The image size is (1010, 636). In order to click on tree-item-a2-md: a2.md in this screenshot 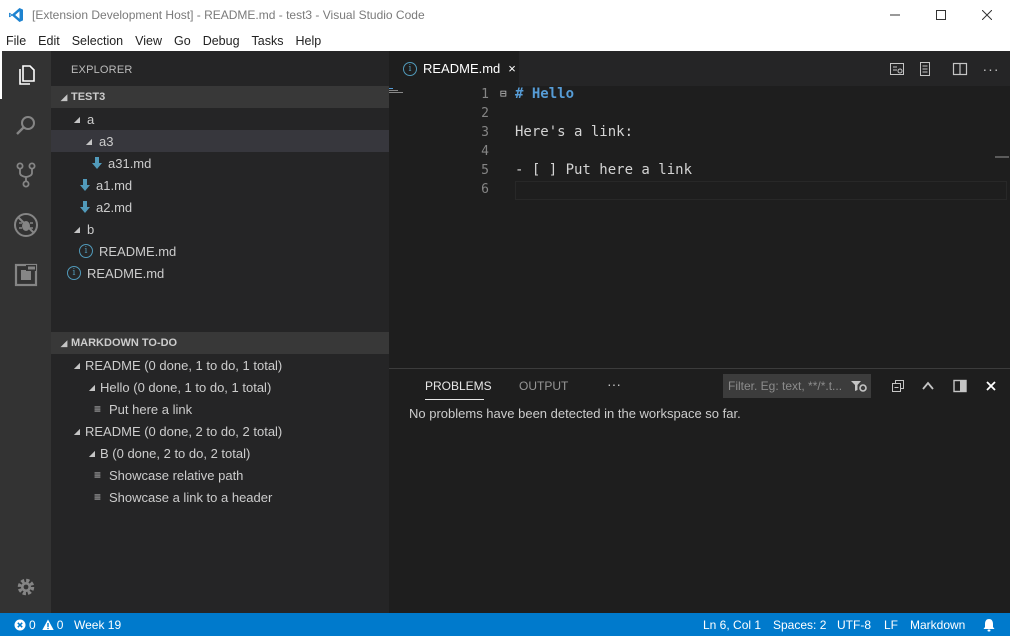, I will do `click(220, 207)`.